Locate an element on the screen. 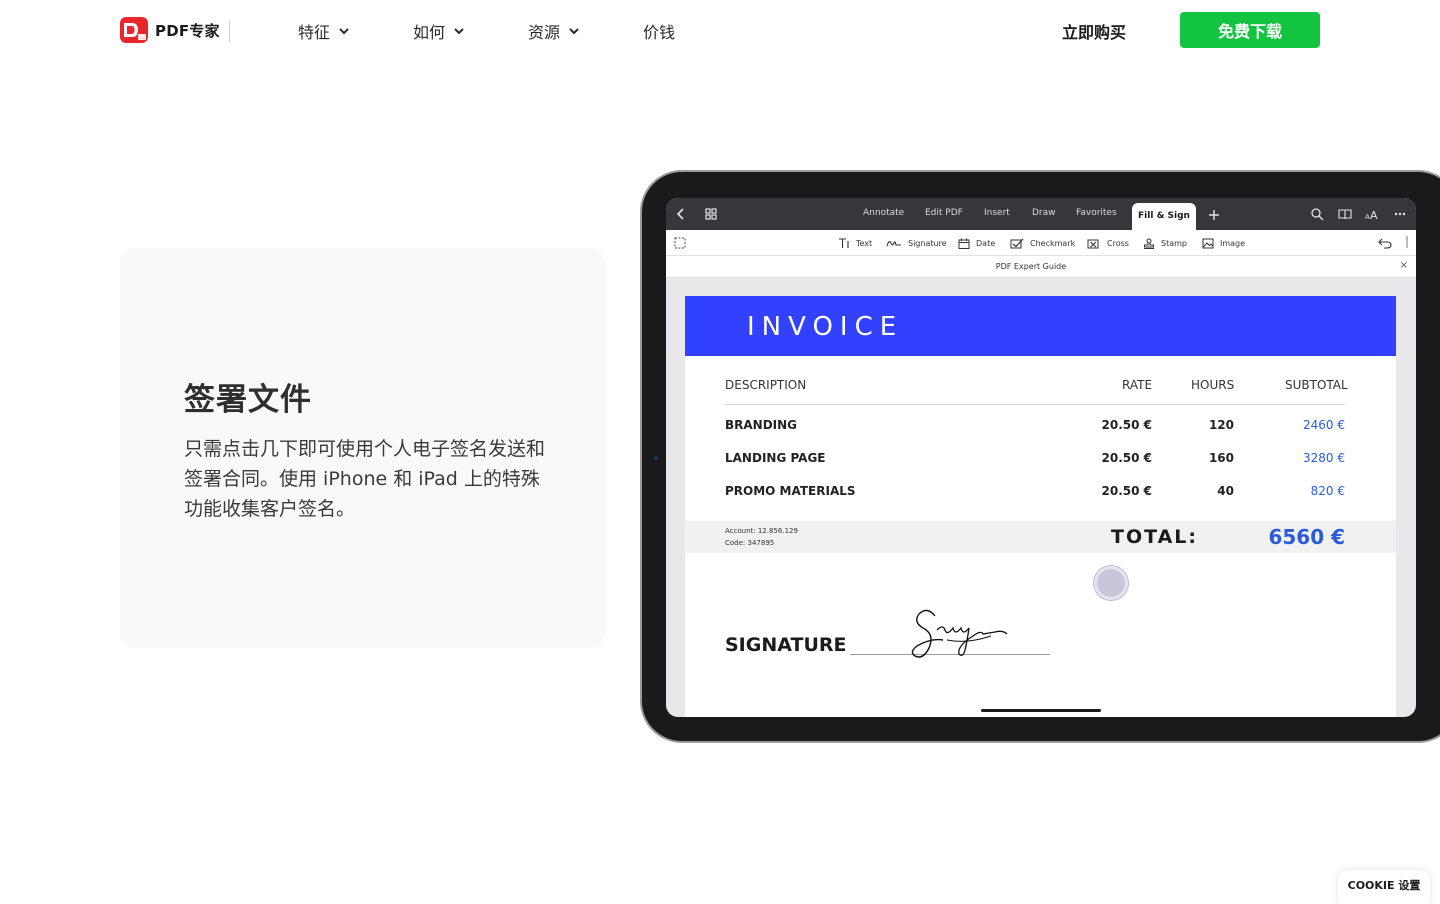 This screenshot has height=904, width=1440. signature-tool-icon is located at coordinates (893, 243).